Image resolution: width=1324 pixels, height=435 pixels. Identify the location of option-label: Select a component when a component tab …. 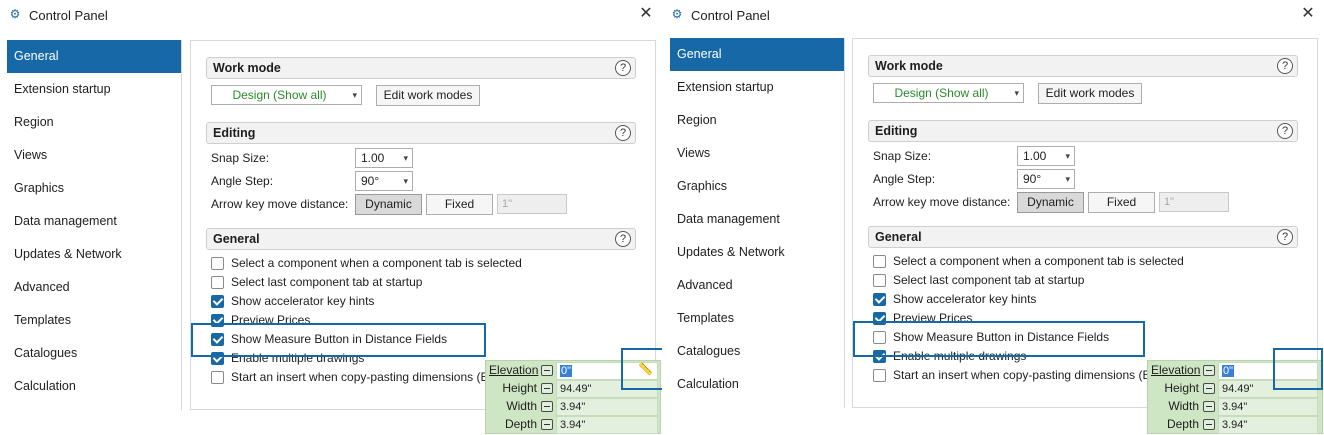
(376, 263).